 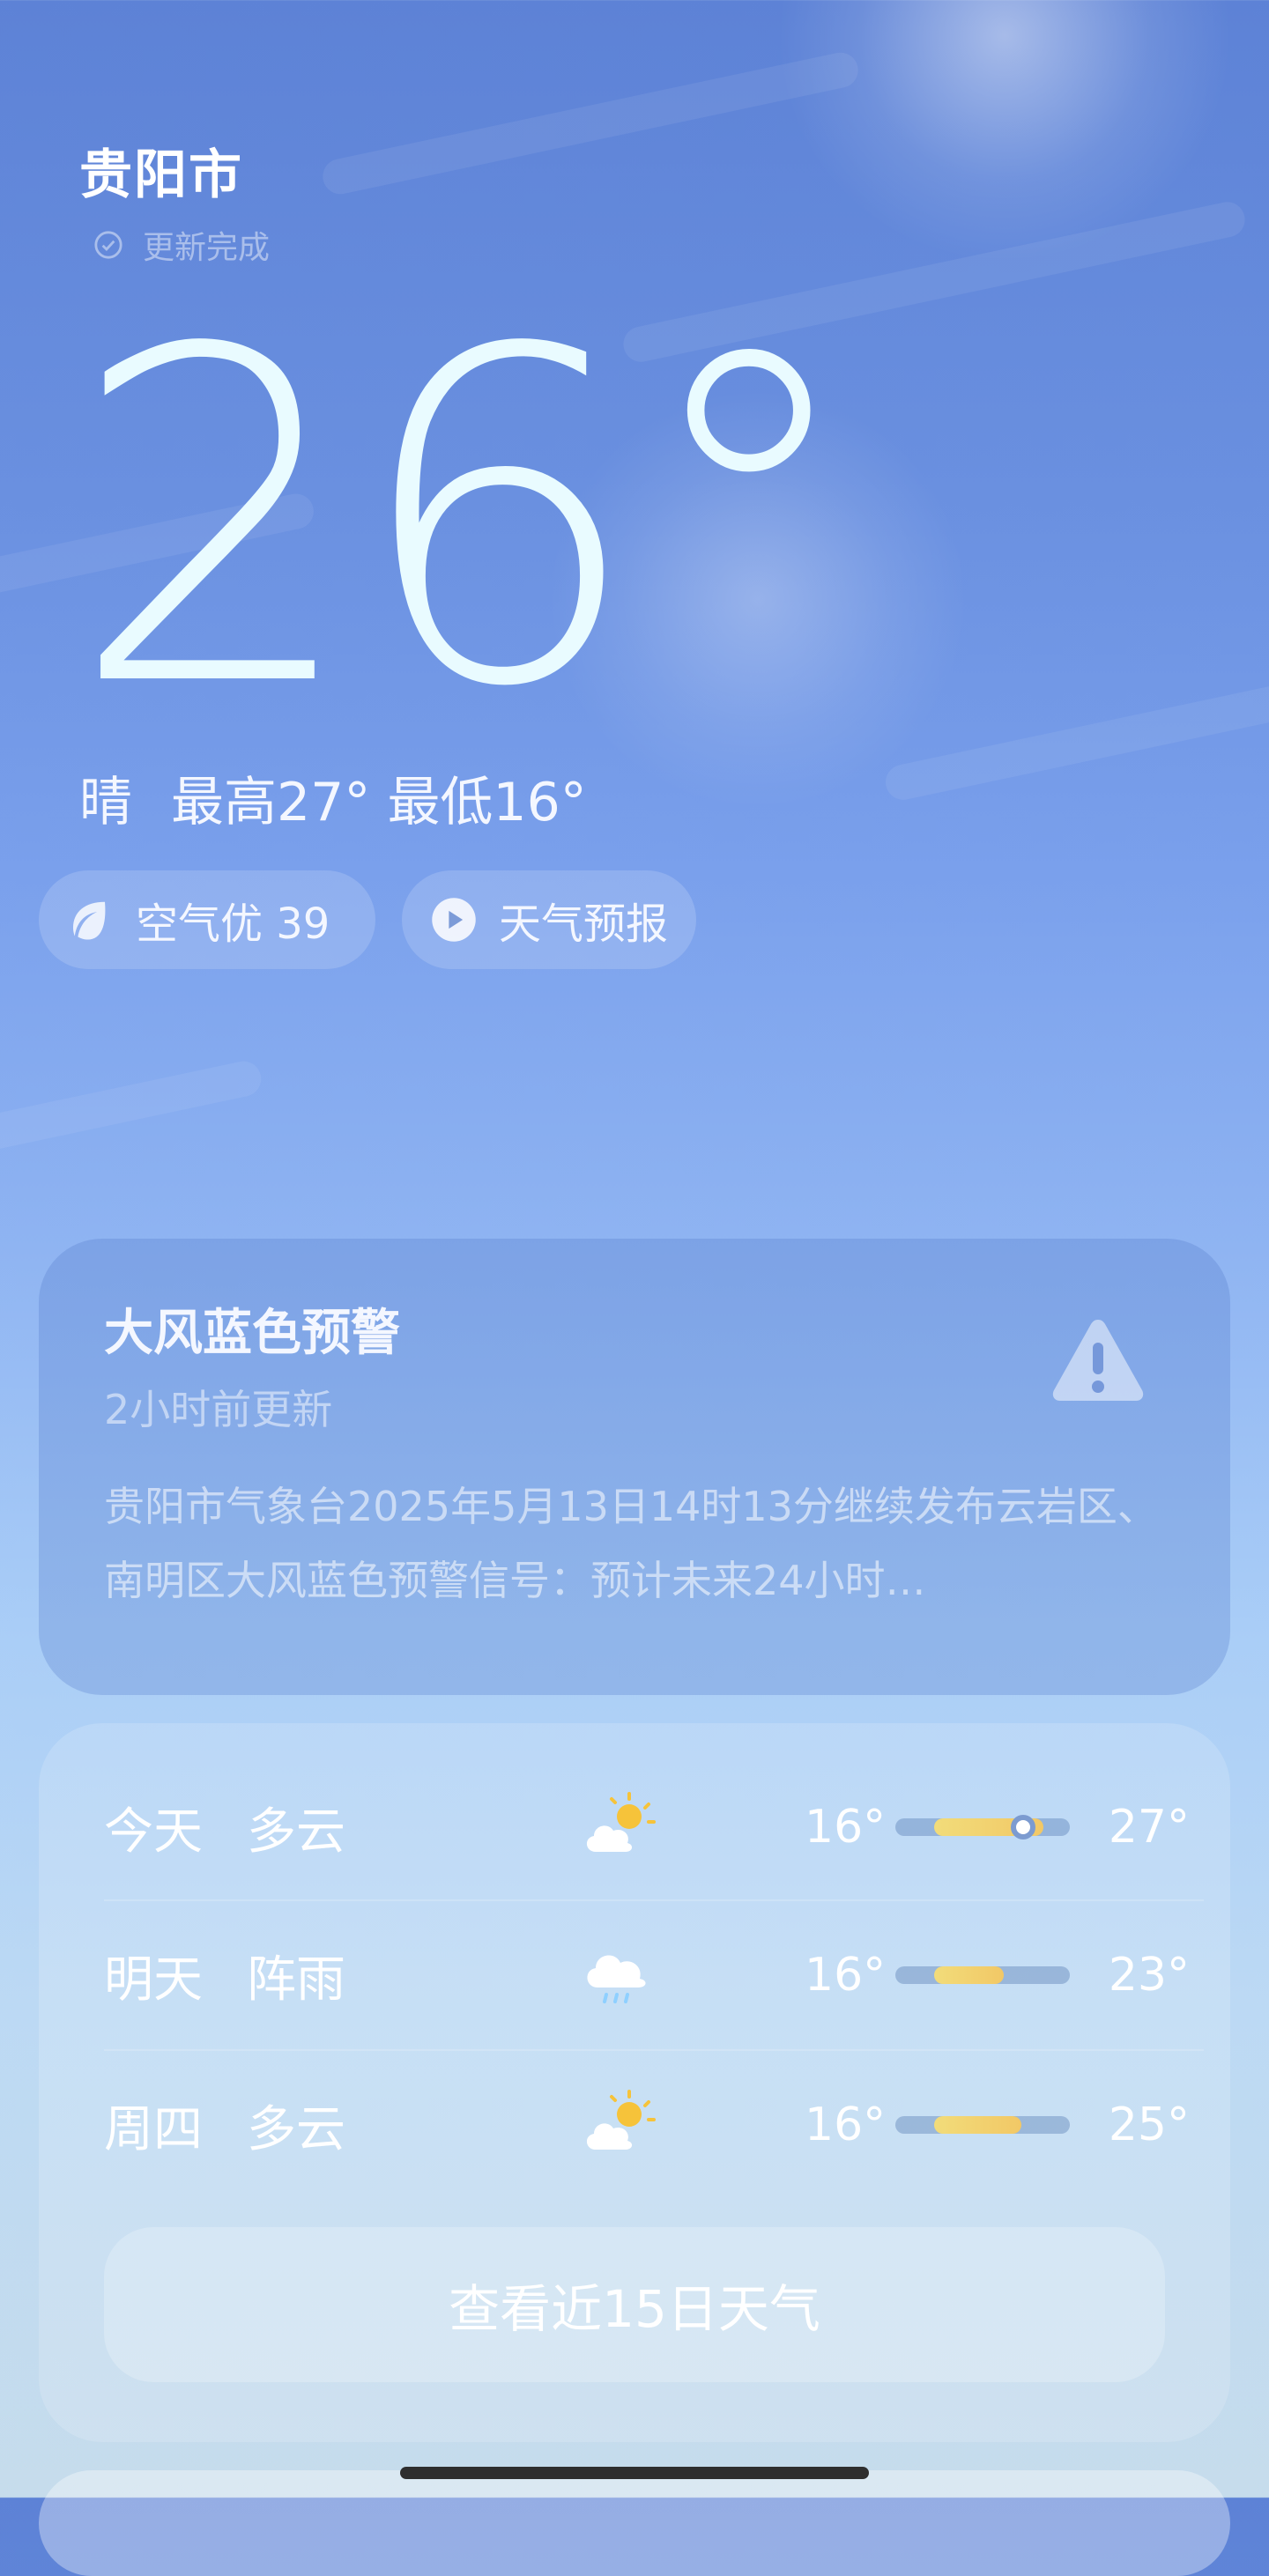 I want to click on warning-triangle-icon, so click(x=1098, y=1361).